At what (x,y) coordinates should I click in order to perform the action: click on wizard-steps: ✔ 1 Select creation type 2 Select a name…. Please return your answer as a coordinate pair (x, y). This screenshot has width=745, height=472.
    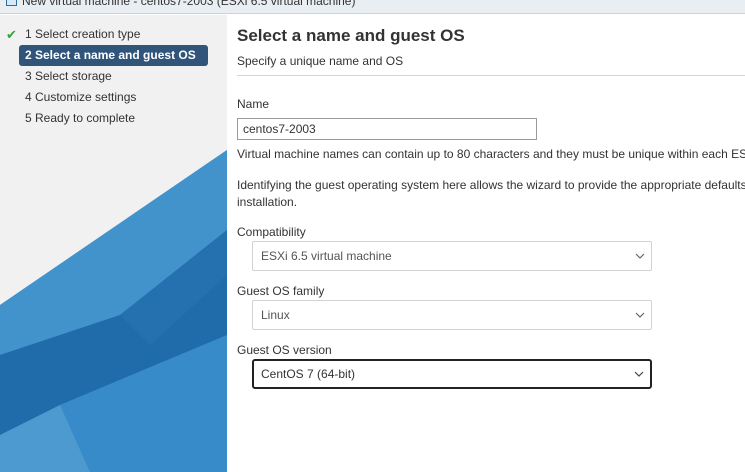
    Looking at the image, I should click on (113, 76).